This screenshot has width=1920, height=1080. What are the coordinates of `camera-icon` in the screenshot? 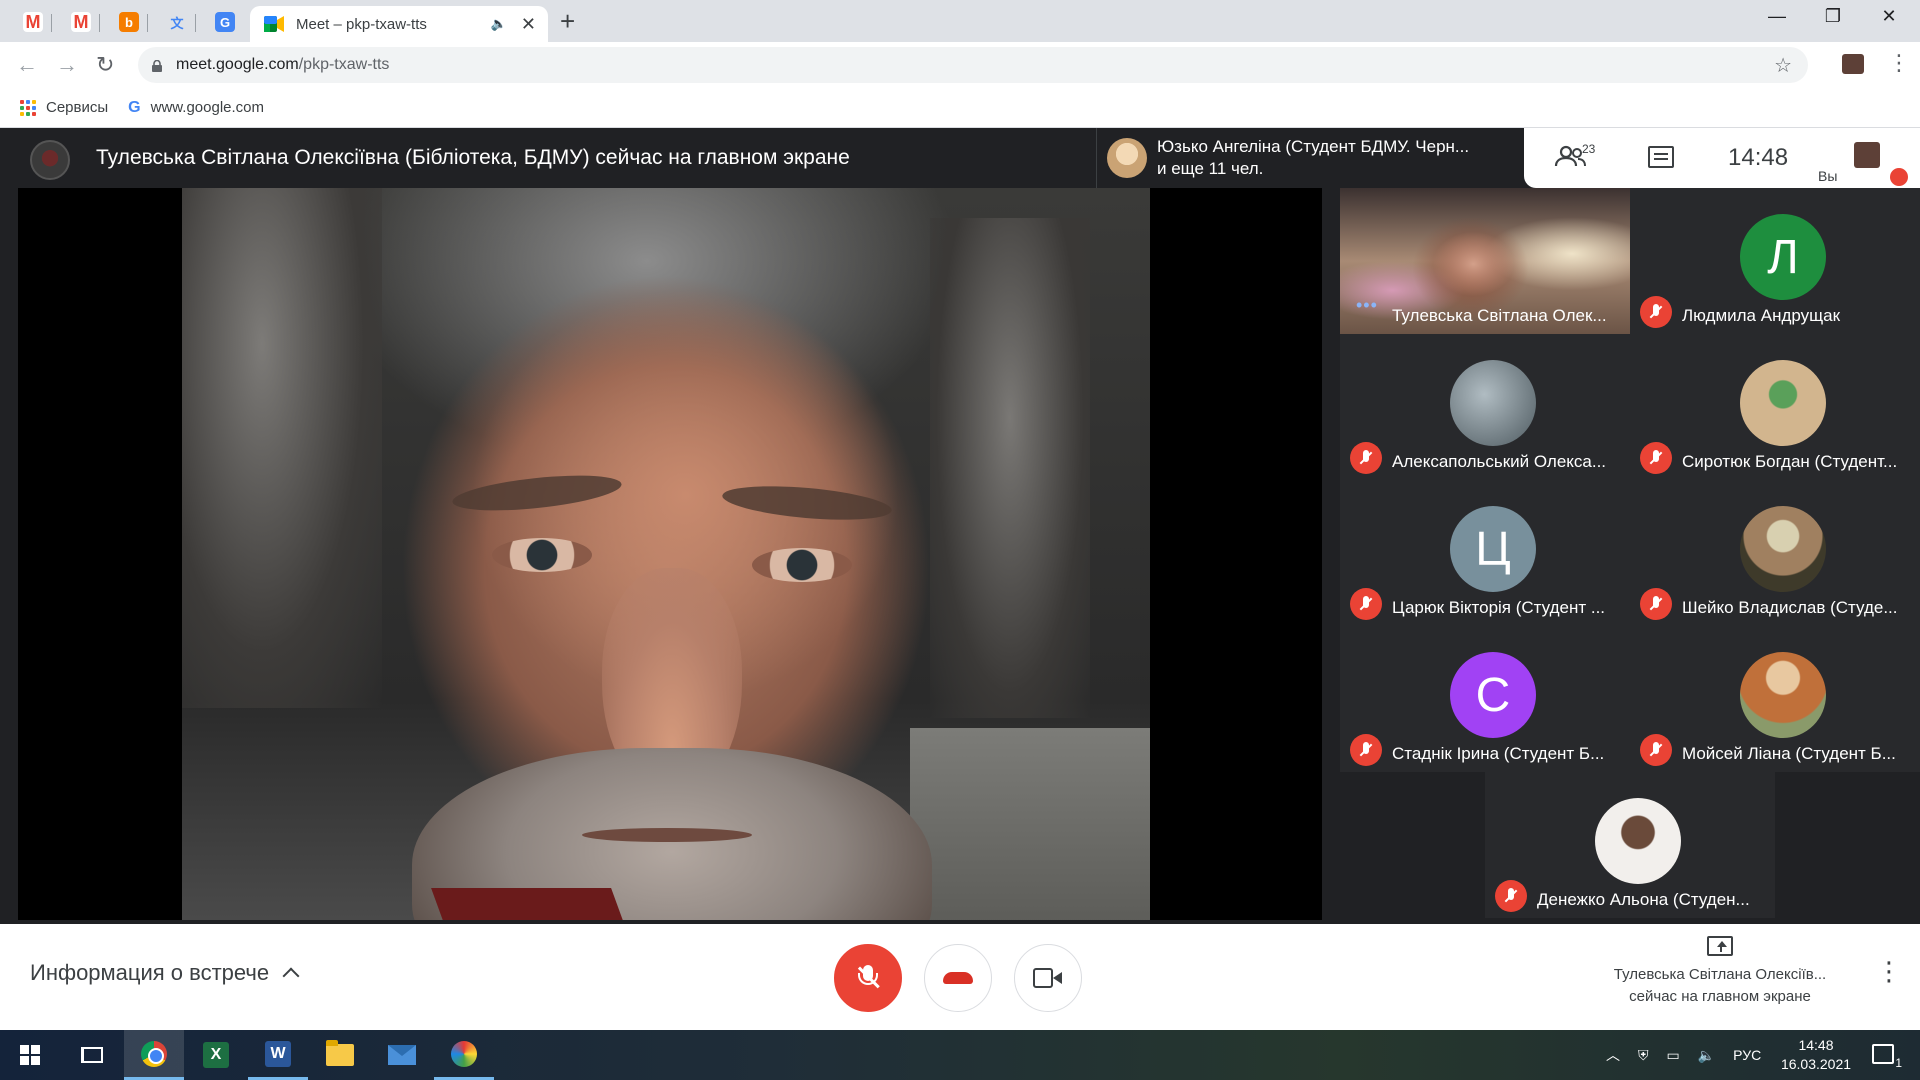 It's located at (1048, 978).